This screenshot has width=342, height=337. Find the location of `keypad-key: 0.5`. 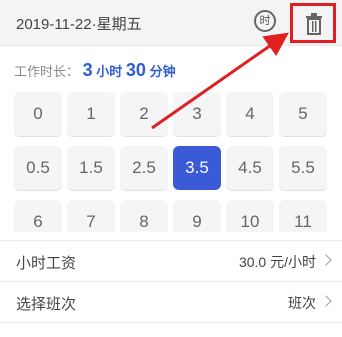

keypad-key: 0.5 is located at coordinates (38, 168).